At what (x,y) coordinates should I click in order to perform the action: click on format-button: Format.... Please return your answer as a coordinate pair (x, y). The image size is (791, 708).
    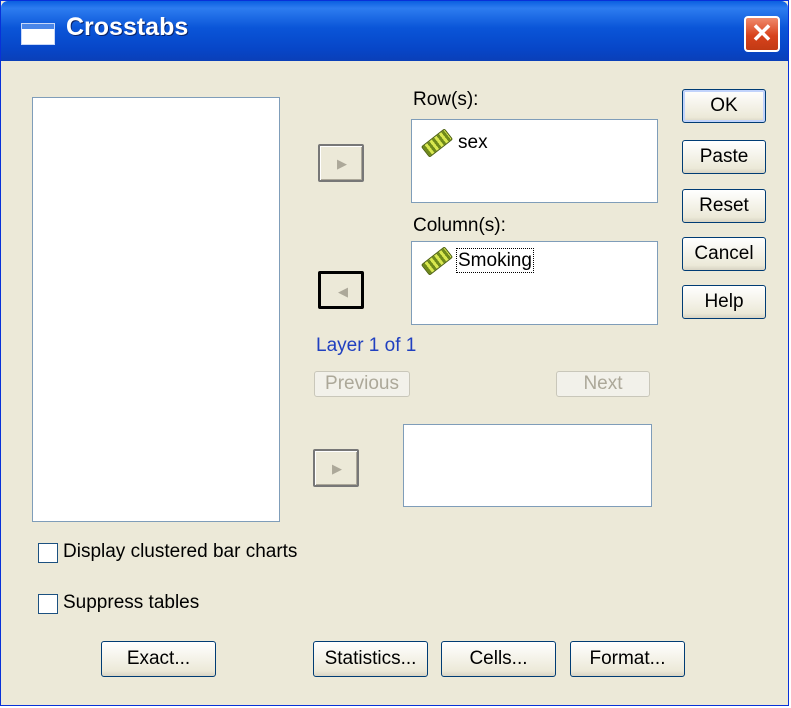
    Looking at the image, I should click on (627, 659).